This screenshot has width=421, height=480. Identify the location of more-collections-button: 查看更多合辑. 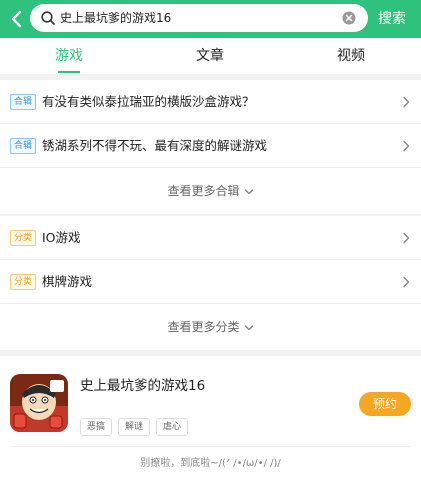
(210, 191).